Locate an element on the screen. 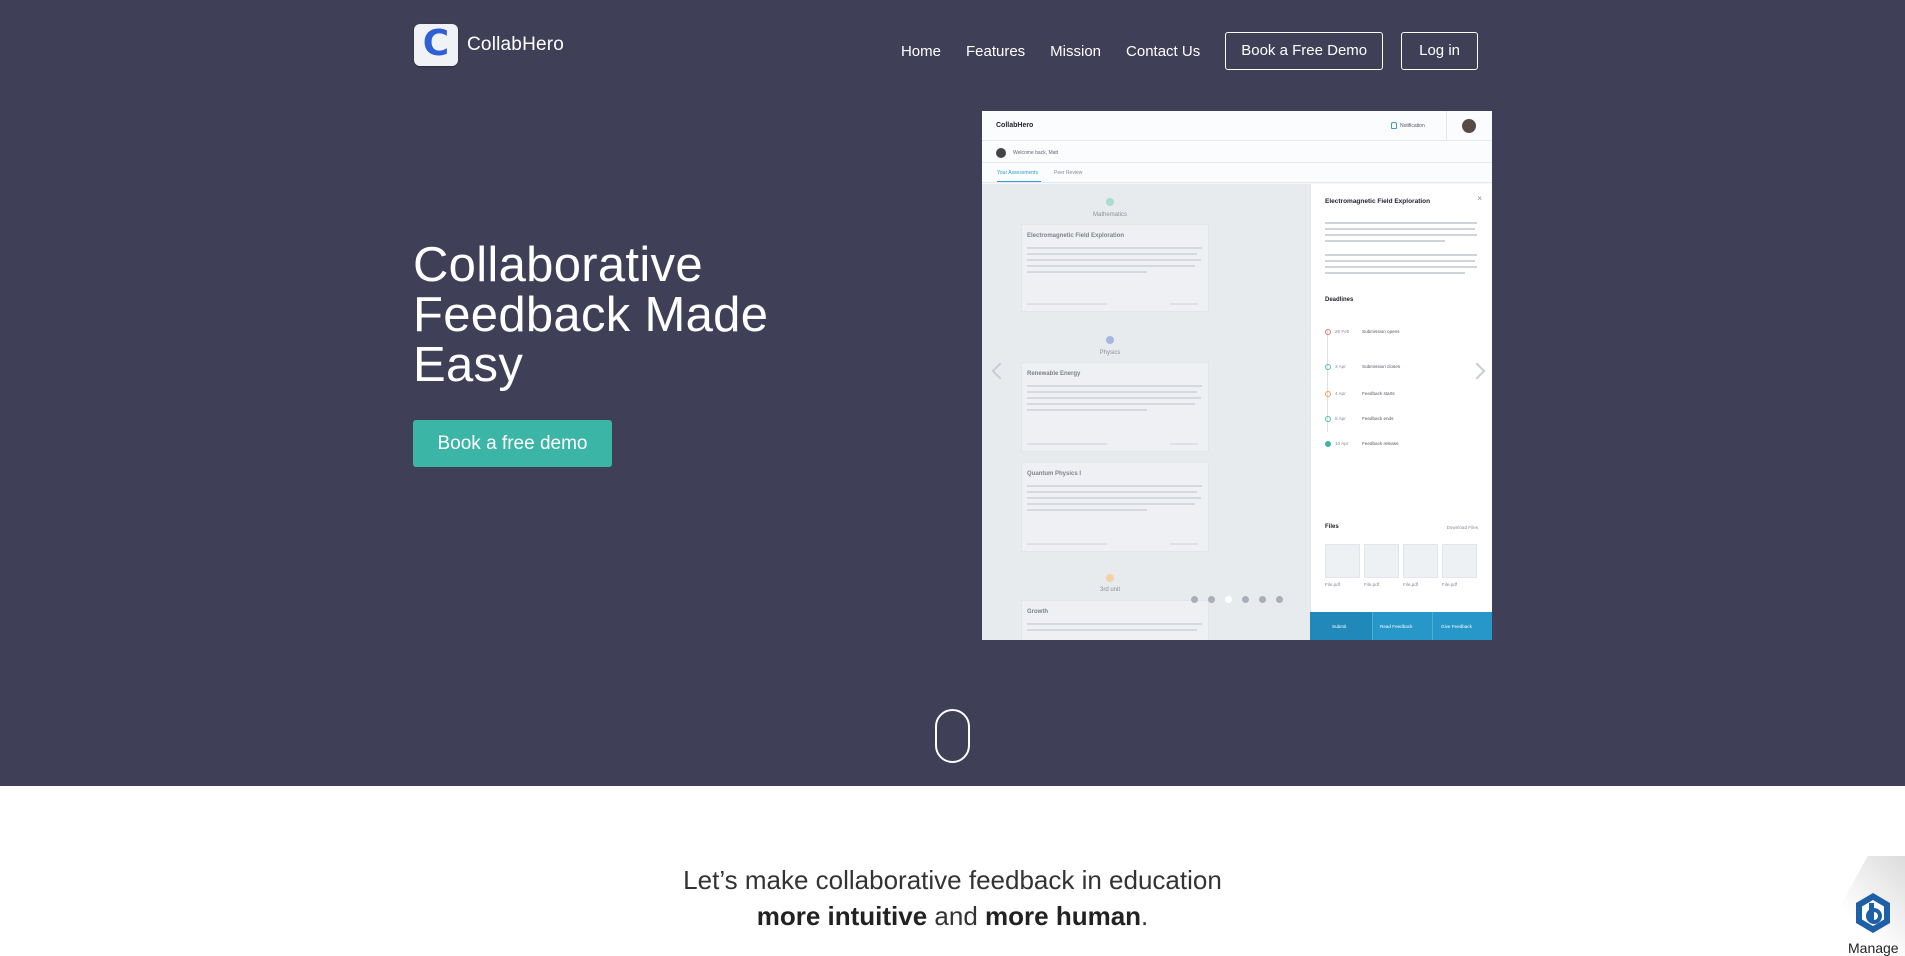  nav-link-features: Features is located at coordinates (995, 51).